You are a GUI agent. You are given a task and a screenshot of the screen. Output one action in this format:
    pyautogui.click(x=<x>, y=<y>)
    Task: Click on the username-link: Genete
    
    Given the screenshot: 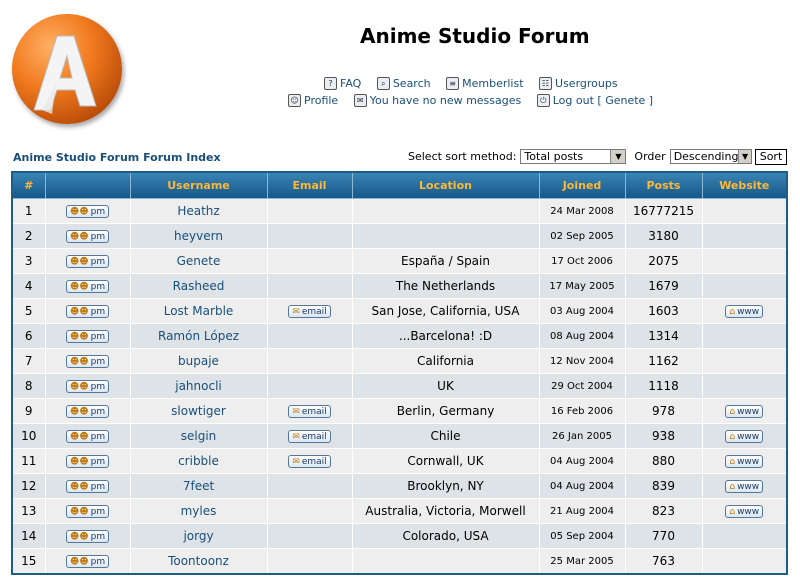 What is the action you would take?
    pyautogui.click(x=198, y=261)
    